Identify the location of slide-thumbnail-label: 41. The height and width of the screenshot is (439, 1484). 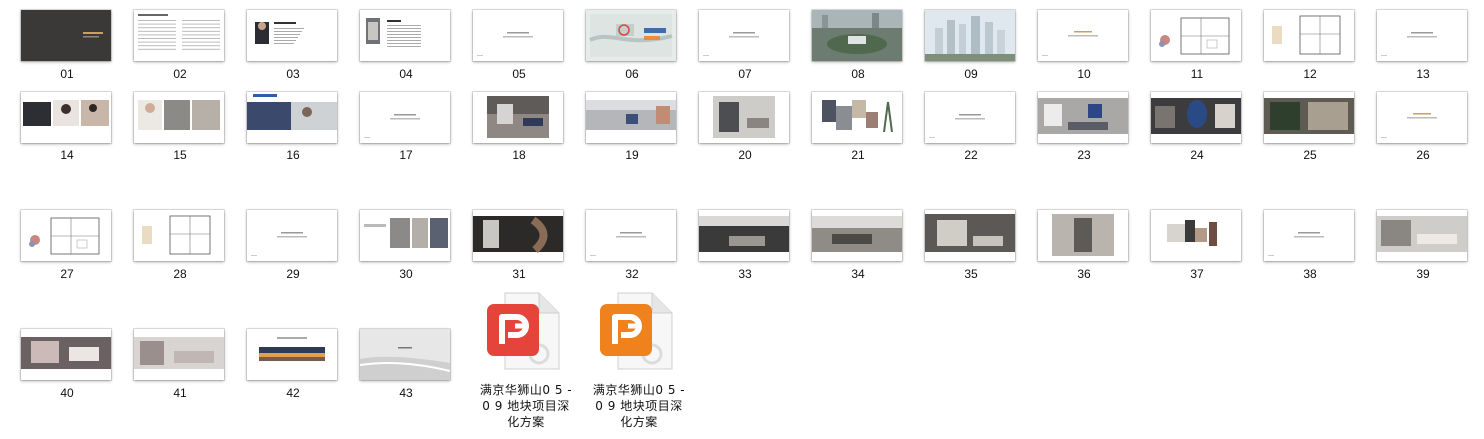
(180, 393).